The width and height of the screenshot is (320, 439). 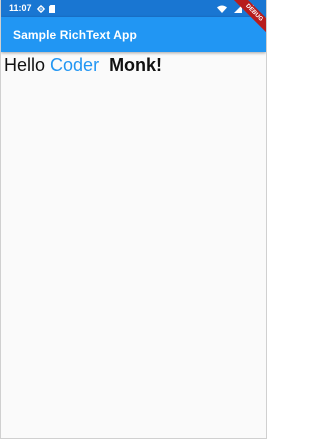 What do you see at coordinates (27, 65) in the screenshot?
I see `rich-text-hello: Hello` at bounding box center [27, 65].